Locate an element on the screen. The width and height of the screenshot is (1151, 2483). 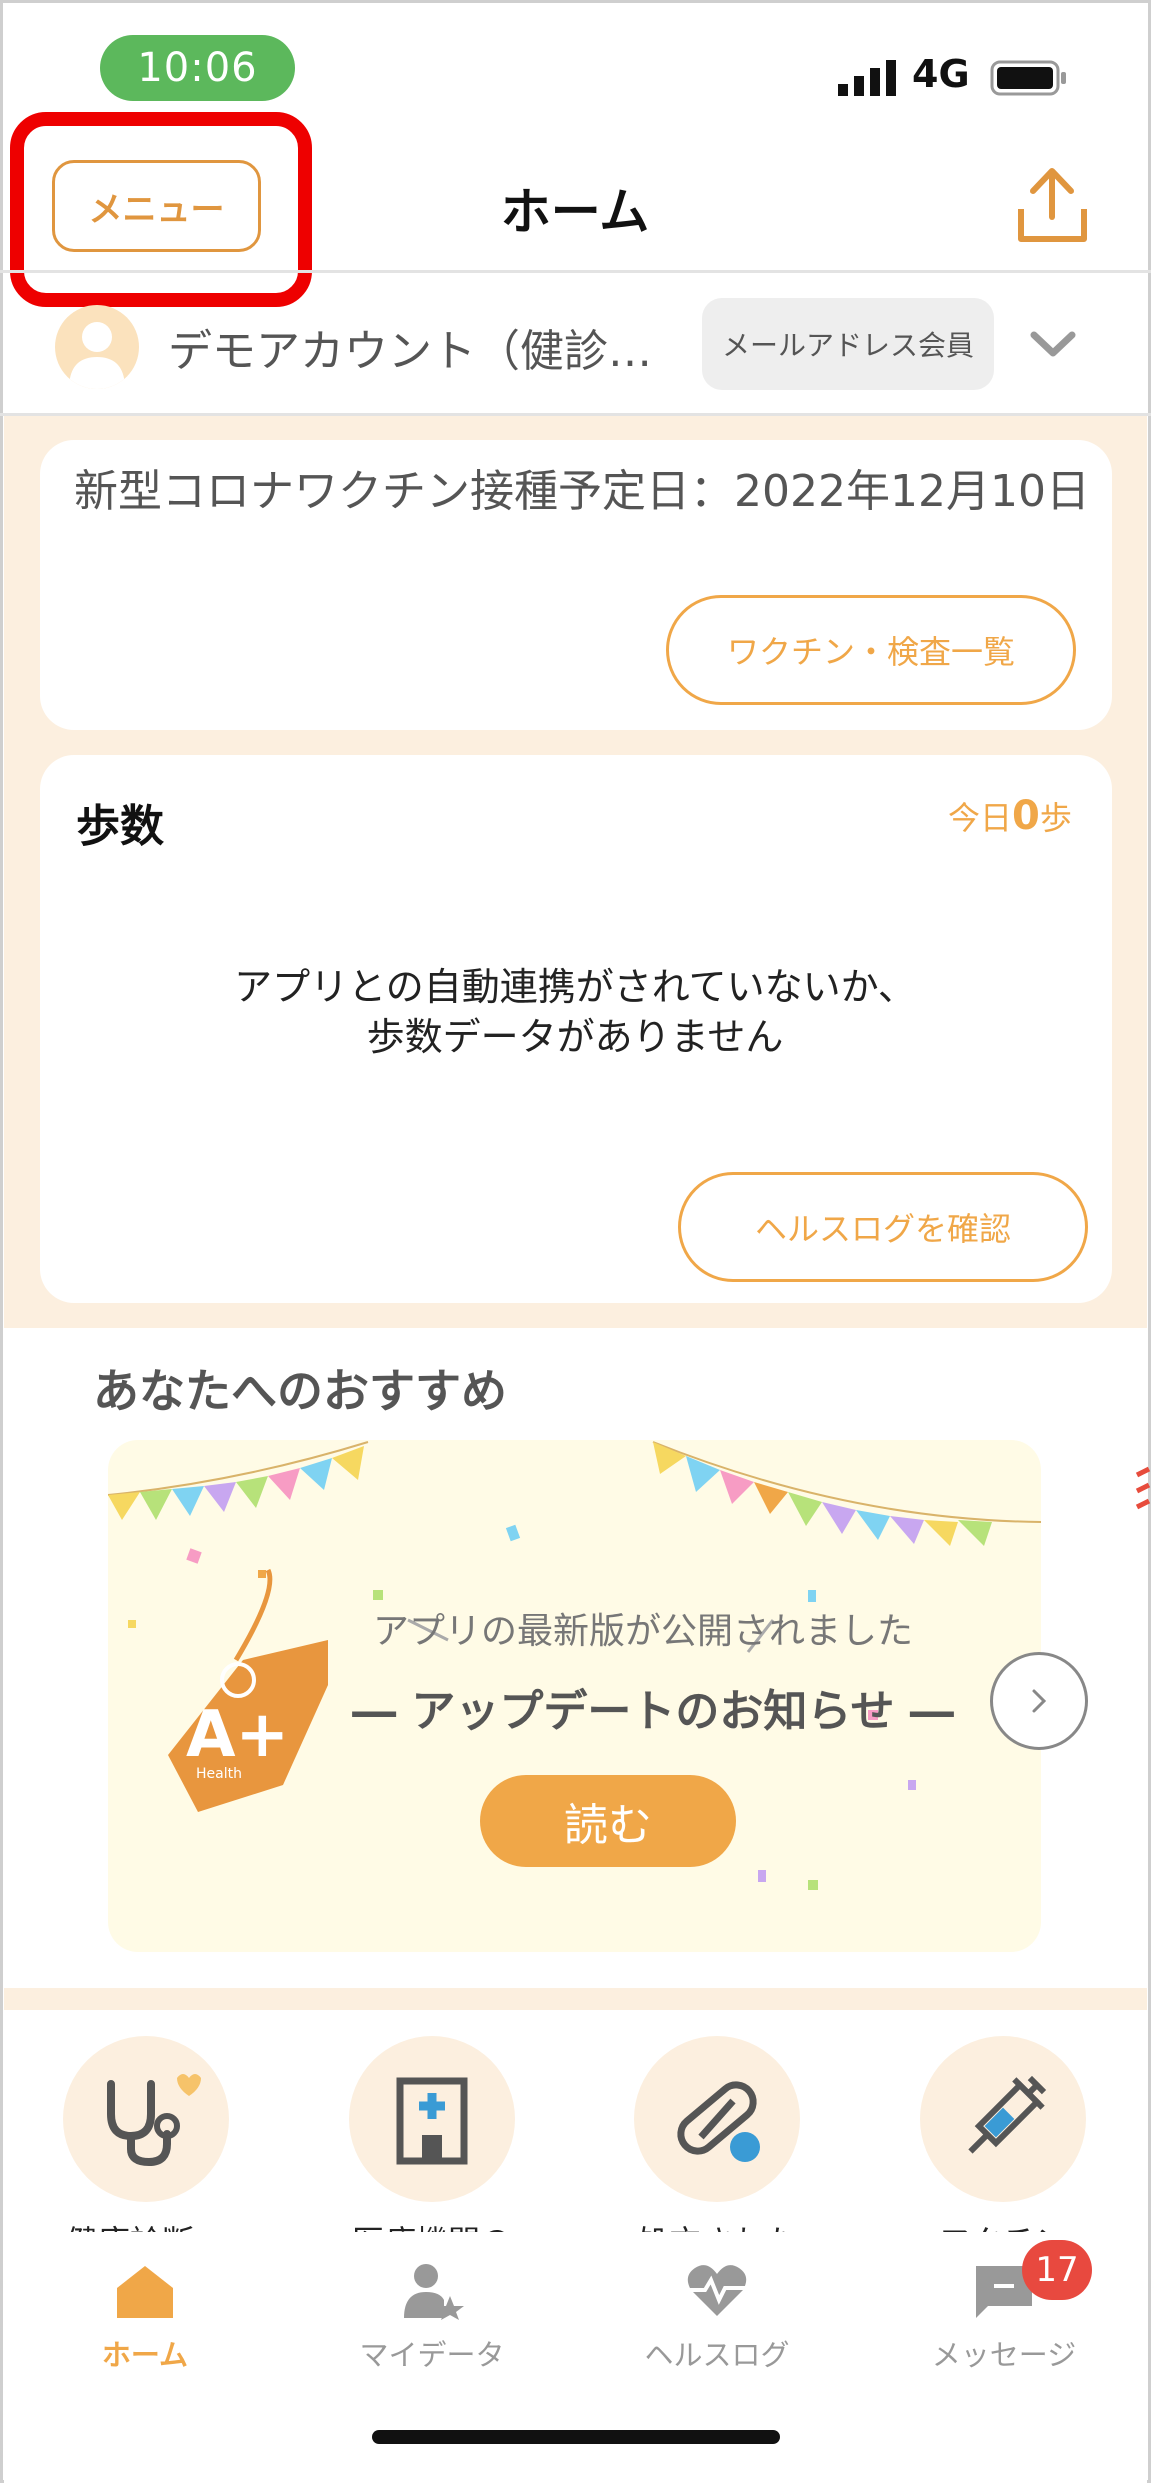
steps-message-line2: 歩数データがありません is located at coordinates (575, 1037).